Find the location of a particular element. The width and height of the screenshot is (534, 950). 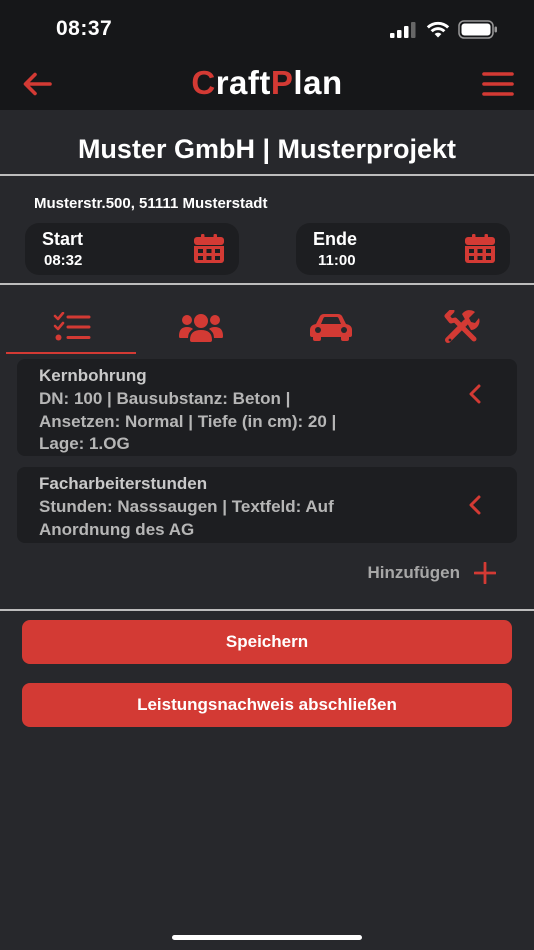

tab-checklist is located at coordinates (72, 327).